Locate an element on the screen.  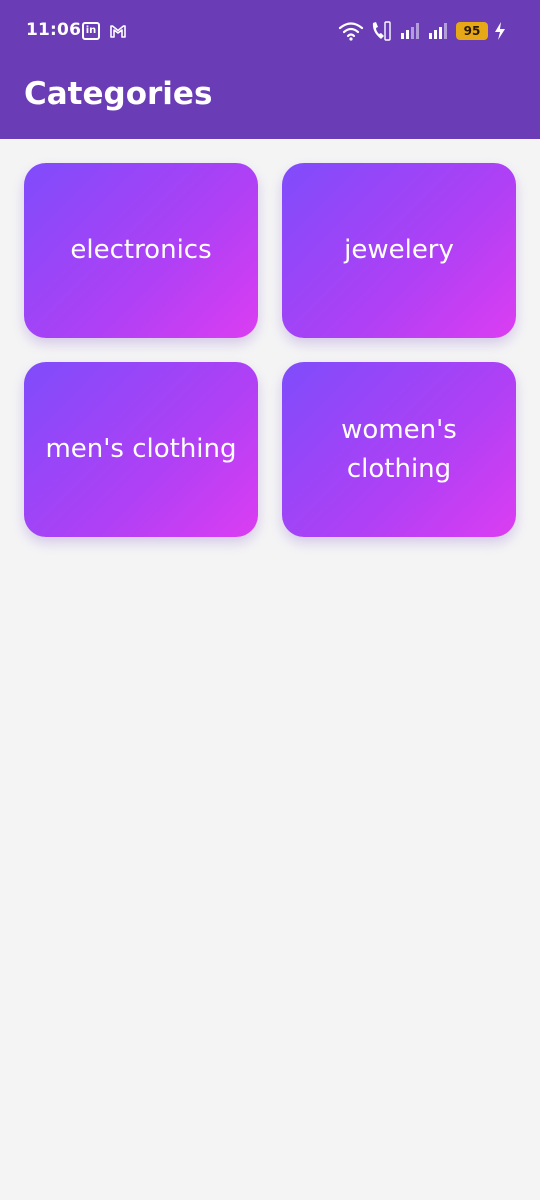
category-label: men's clothing is located at coordinates (141, 449).